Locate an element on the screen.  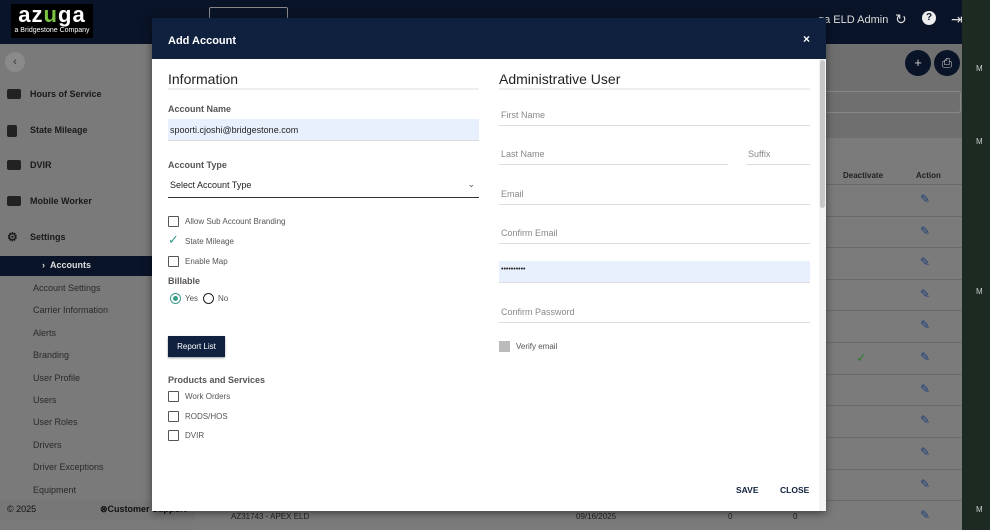
sidebar-subitem: Alerts is located at coordinates (44, 333).